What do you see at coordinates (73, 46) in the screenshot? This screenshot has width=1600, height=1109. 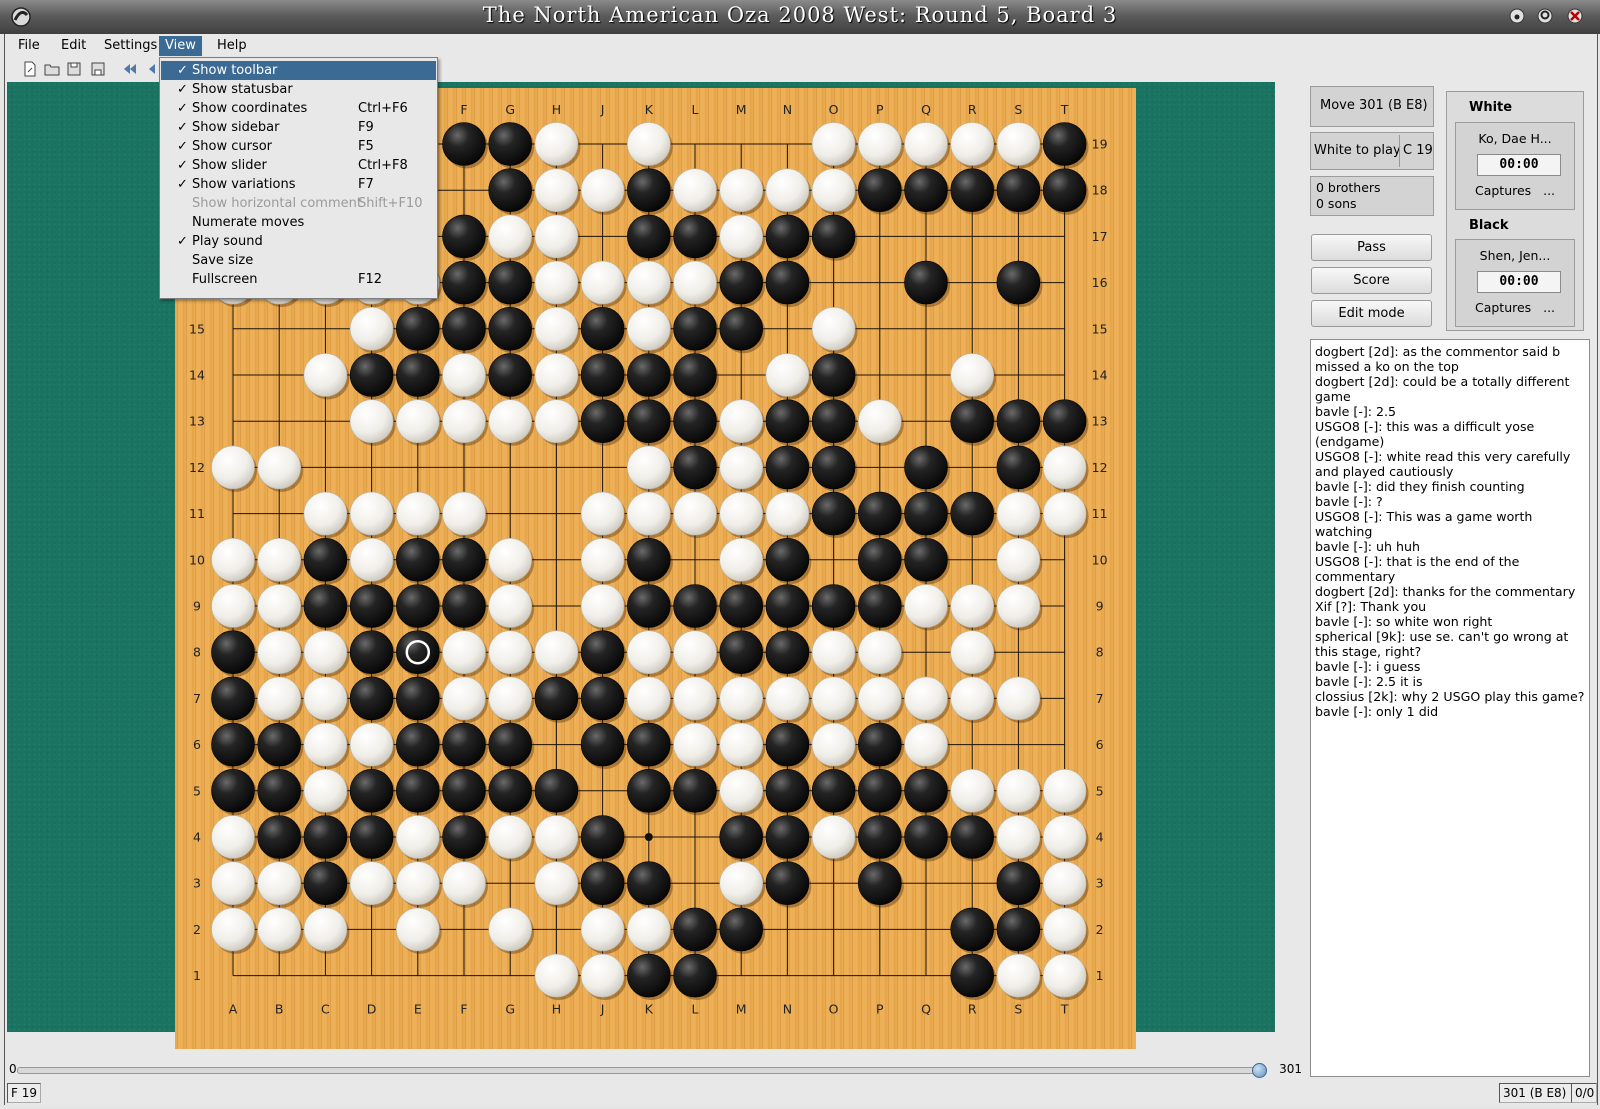 I see `menu-edit: Edit` at bounding box center [73, 46].